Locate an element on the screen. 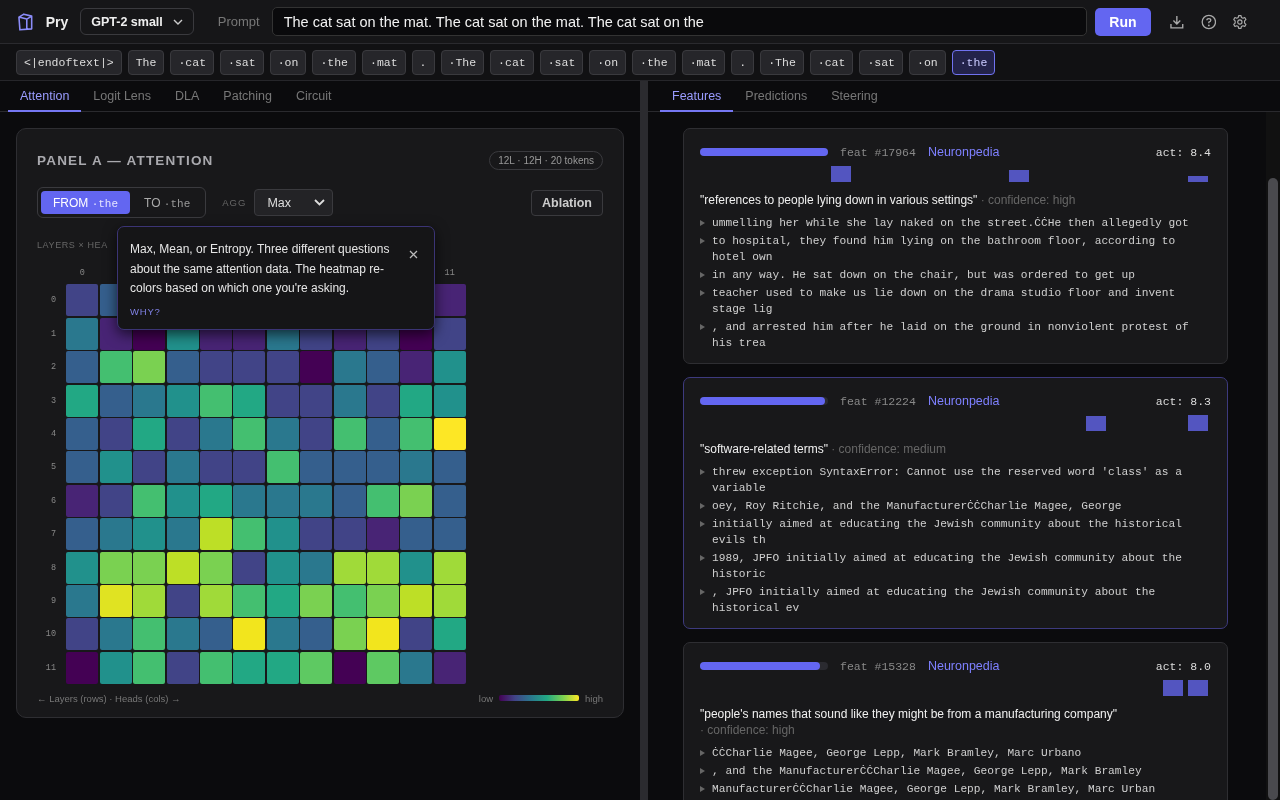 The width and height of the screenshot is (1280, 800). tab: Circuit is located at coordinates (314, 96).